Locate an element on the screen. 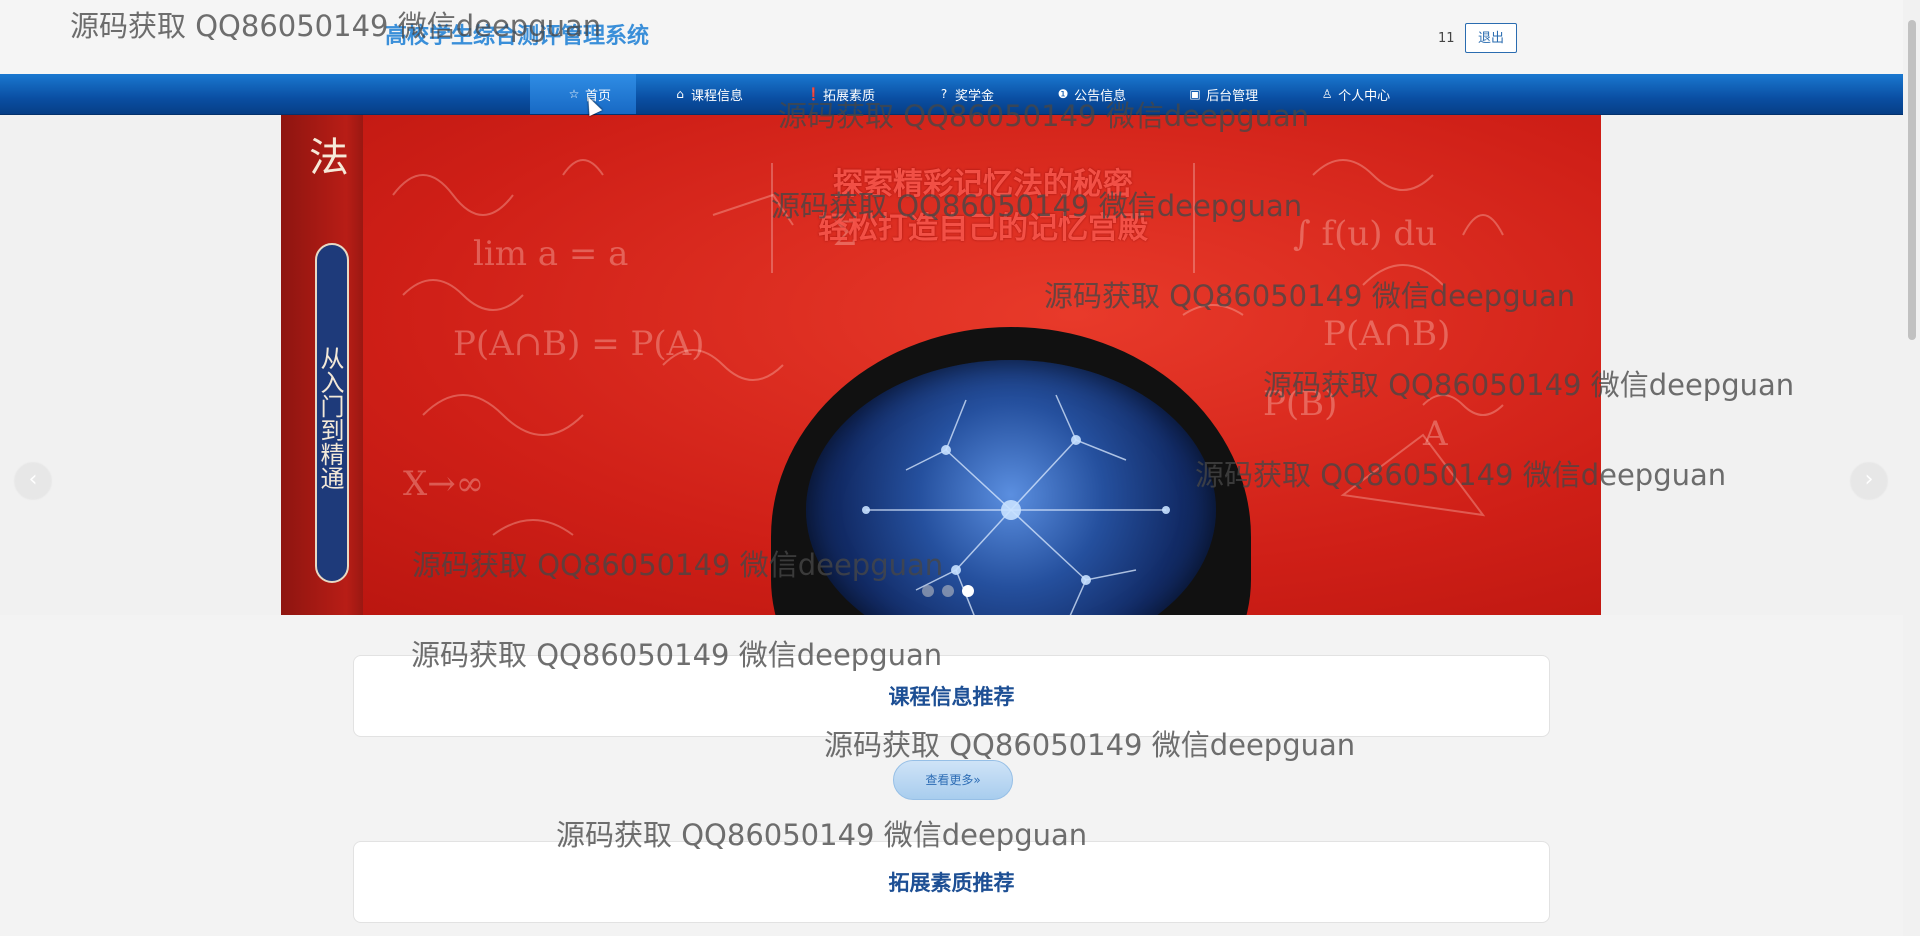 This screenshot has height=936, width=1920. brain-illustration is located at coordinates (1011, 487).